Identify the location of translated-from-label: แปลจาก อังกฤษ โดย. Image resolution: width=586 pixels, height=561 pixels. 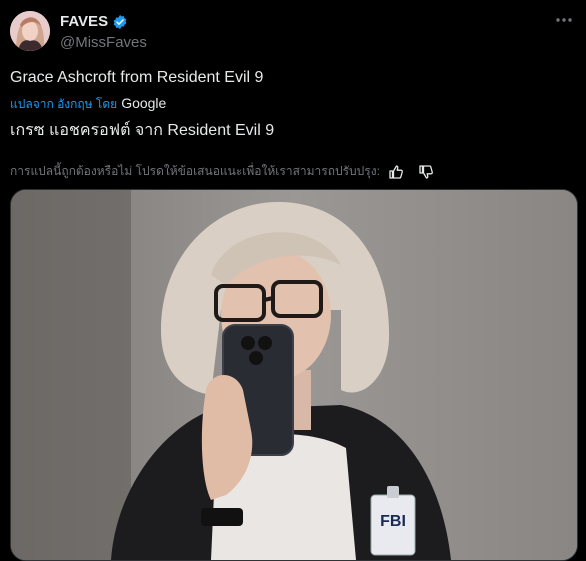
(63, 104).